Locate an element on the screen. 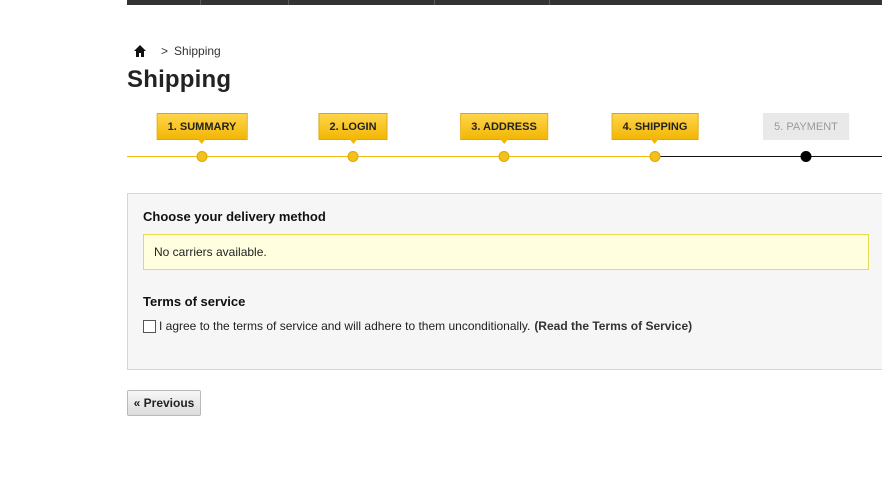 The width and height of the screenshot is (882, 489). step-label: 5. PAYMENT is located at coordinates (806, 126).